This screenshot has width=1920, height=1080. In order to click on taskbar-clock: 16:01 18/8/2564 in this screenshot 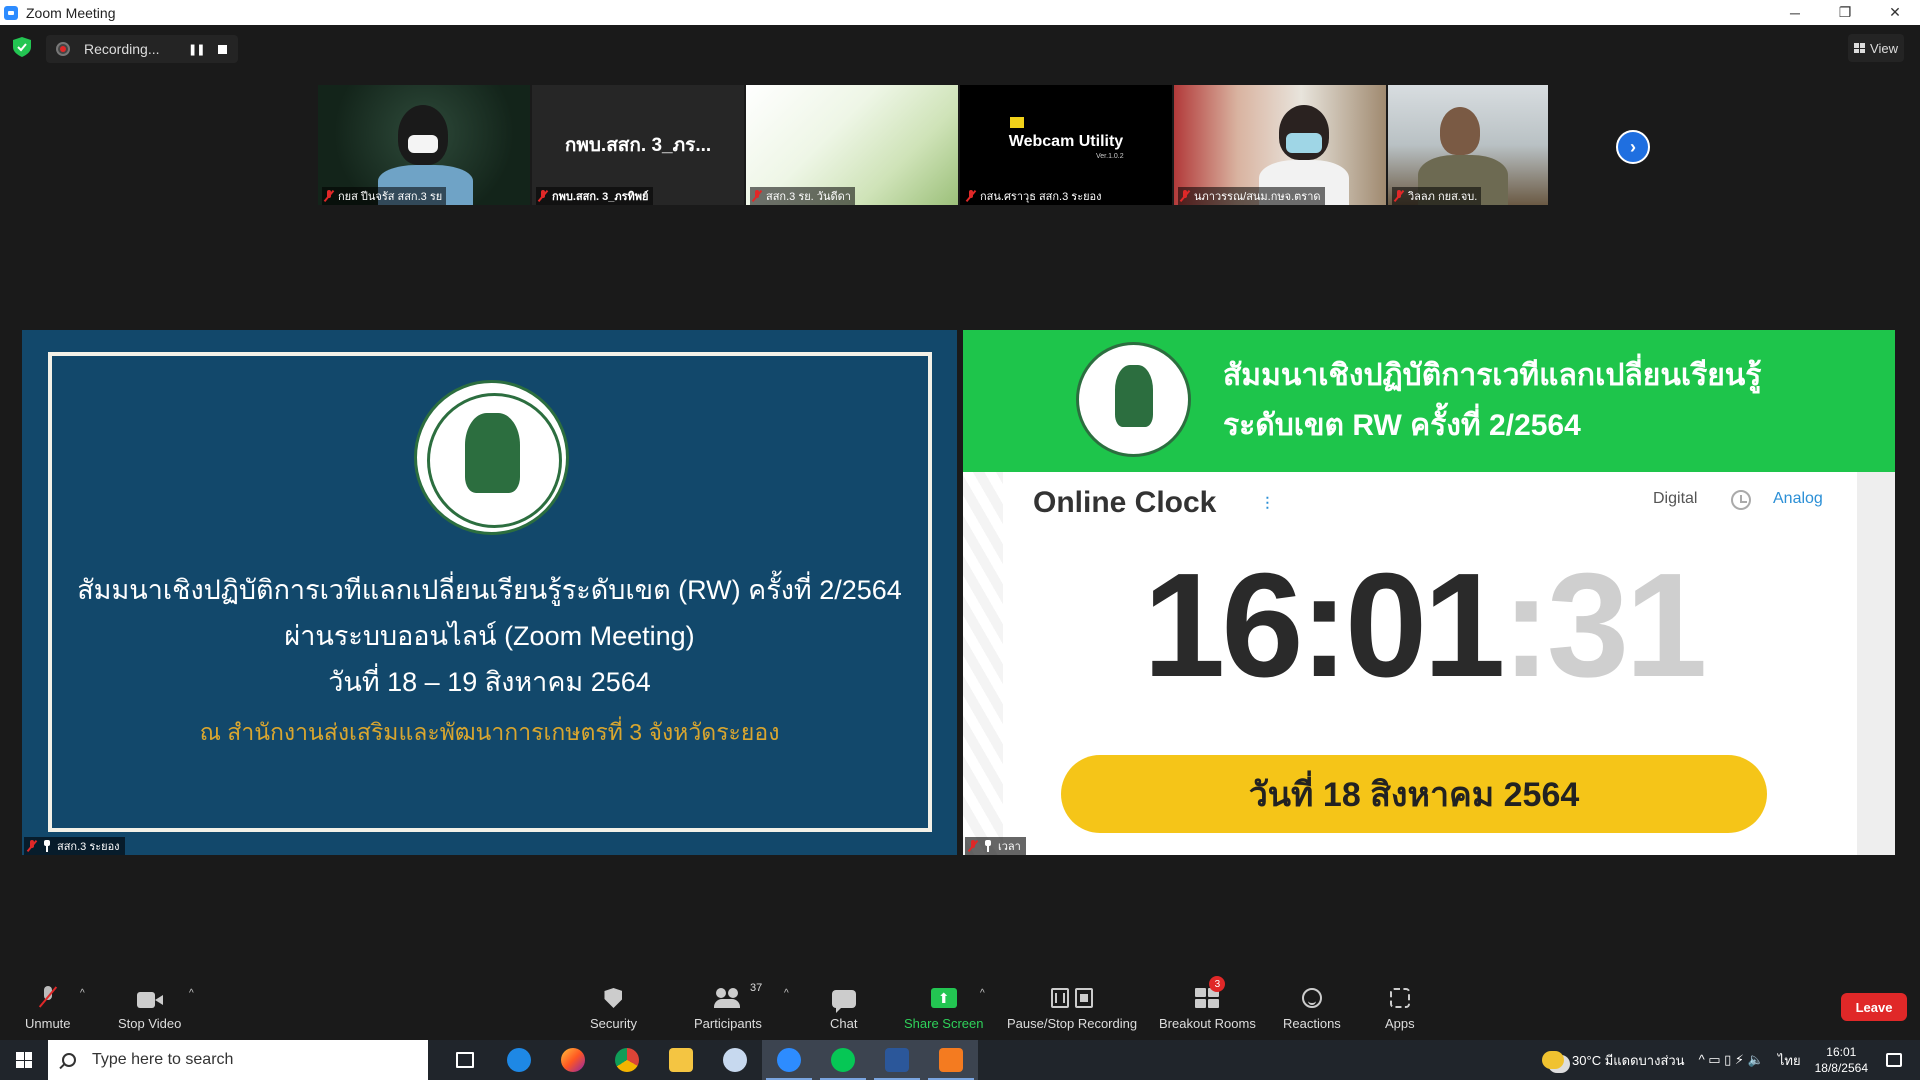, I will do `click(1841, 1060)`.